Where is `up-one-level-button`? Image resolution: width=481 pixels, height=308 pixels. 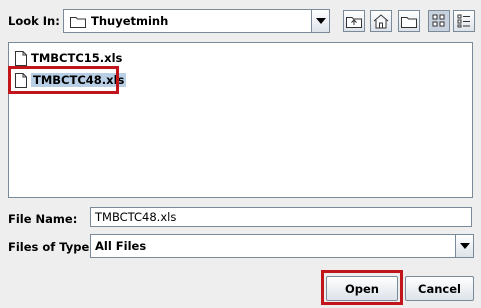 up-one-level-button is located at coordinates (354, 21).